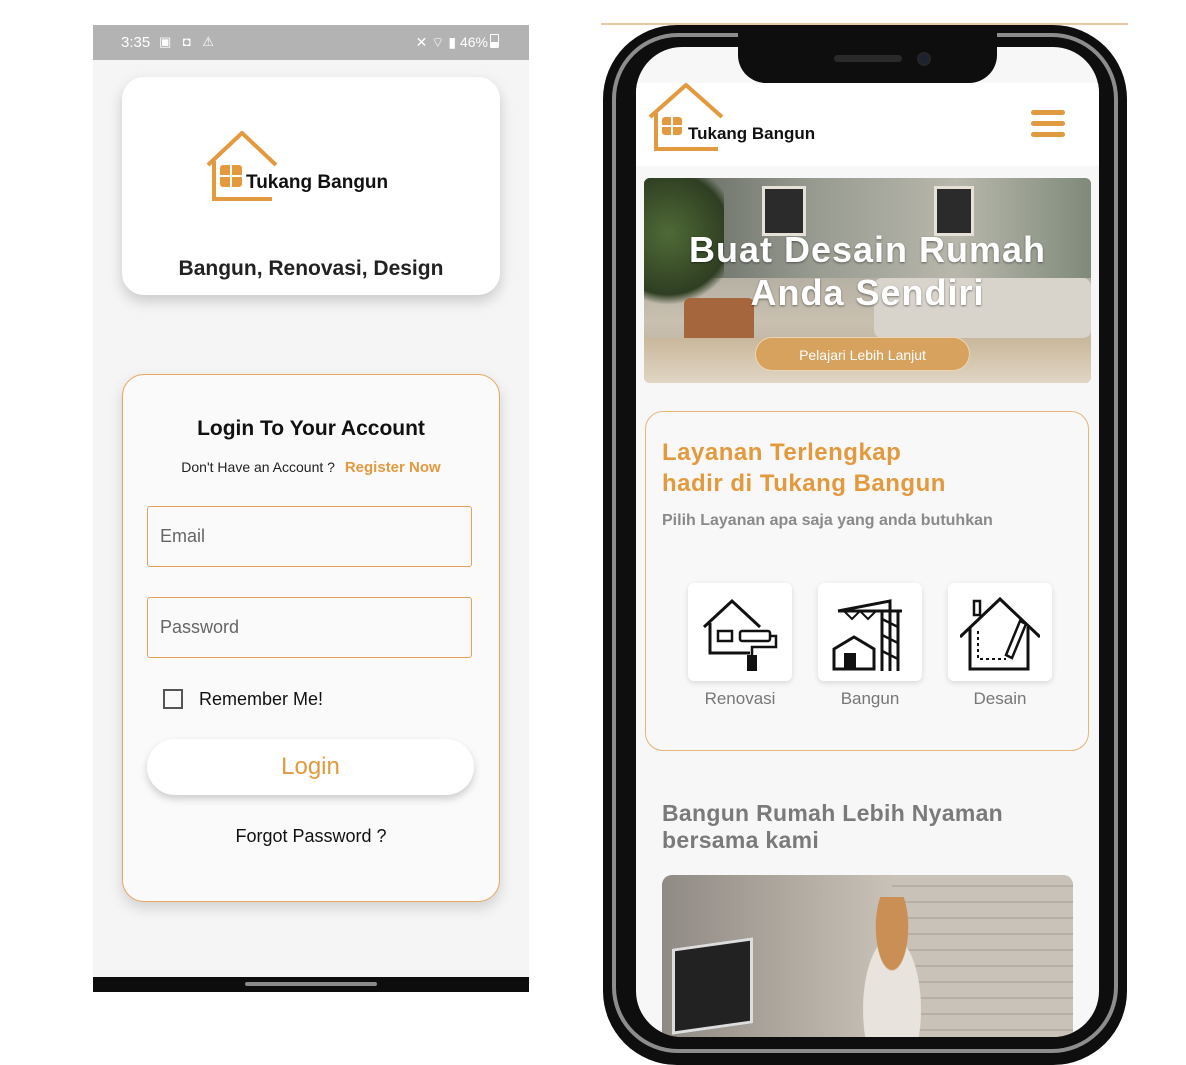  I want to click on tukang-bangun-logo: Tukang Bangun, so click(297, 166).